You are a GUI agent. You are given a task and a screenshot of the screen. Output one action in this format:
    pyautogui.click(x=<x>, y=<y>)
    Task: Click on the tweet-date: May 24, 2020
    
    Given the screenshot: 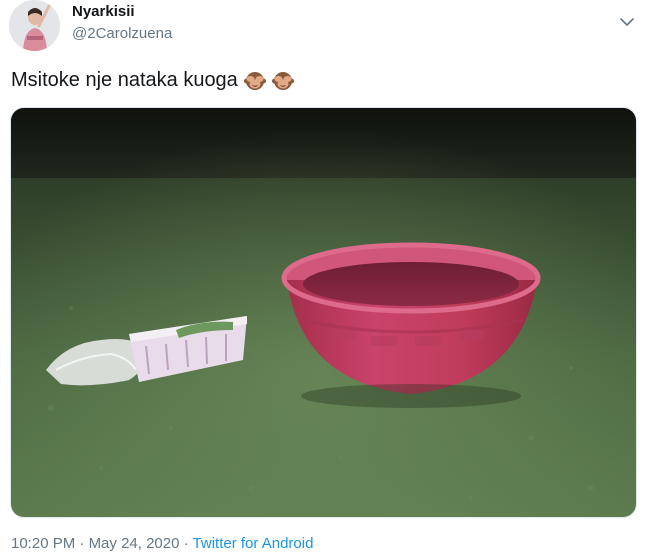 What is the action you would take?
    pyautogui.click(x=134, y=543)
    